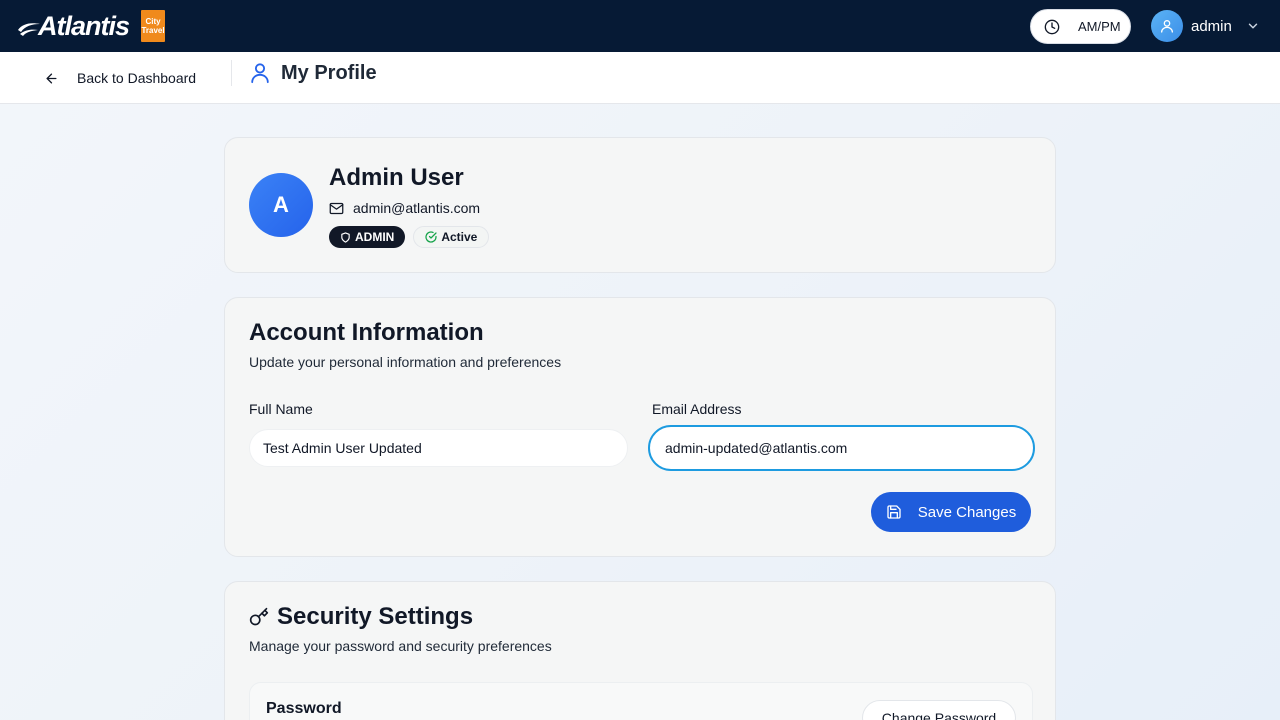 This screenshot has height=720, width=1280. Describe the element at coordinates (409, 237) in the screenshot. I see `profile-badges: ADMIN Active` at that location.